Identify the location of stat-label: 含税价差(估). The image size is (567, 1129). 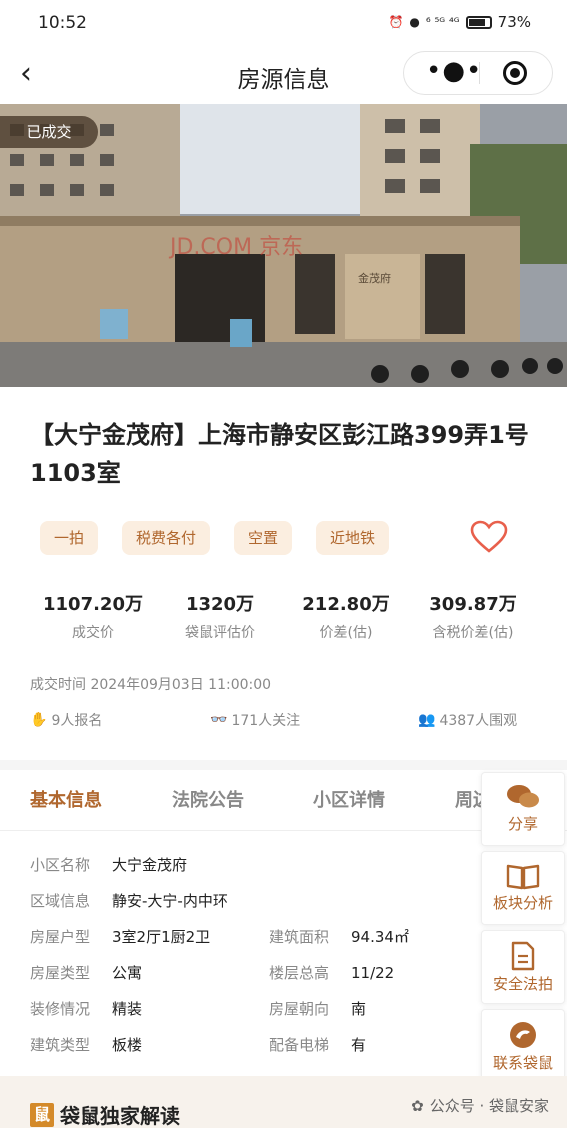
(473, 633).